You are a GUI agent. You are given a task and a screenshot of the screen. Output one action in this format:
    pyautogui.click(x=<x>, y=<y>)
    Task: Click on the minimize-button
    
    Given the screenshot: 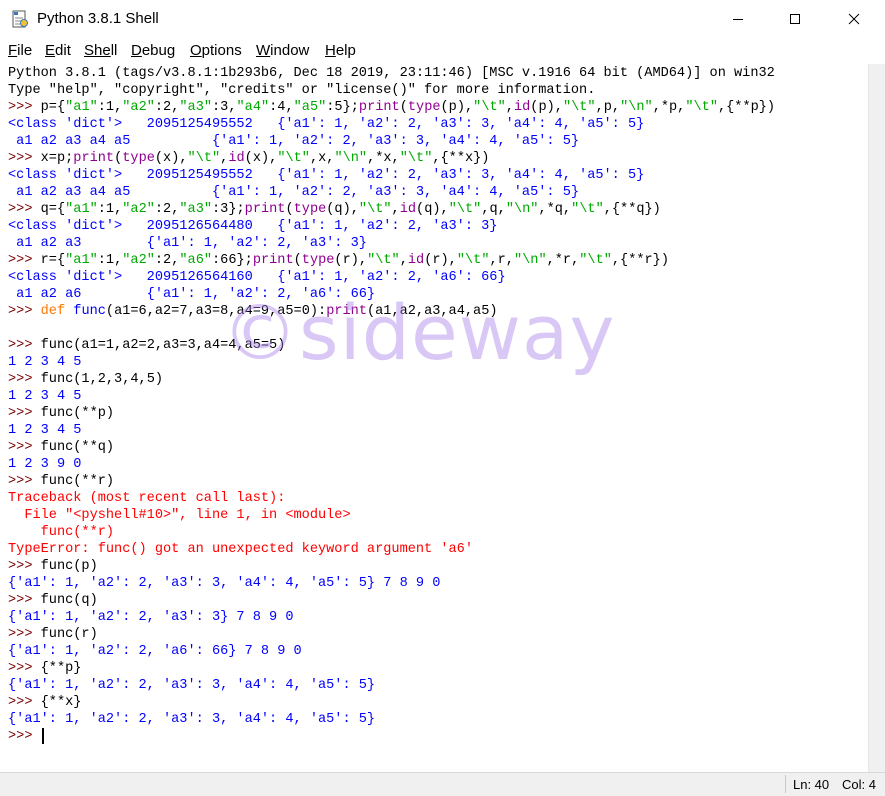 What is the action you would take?
    pyautogui.click(x=738, y=19)
    